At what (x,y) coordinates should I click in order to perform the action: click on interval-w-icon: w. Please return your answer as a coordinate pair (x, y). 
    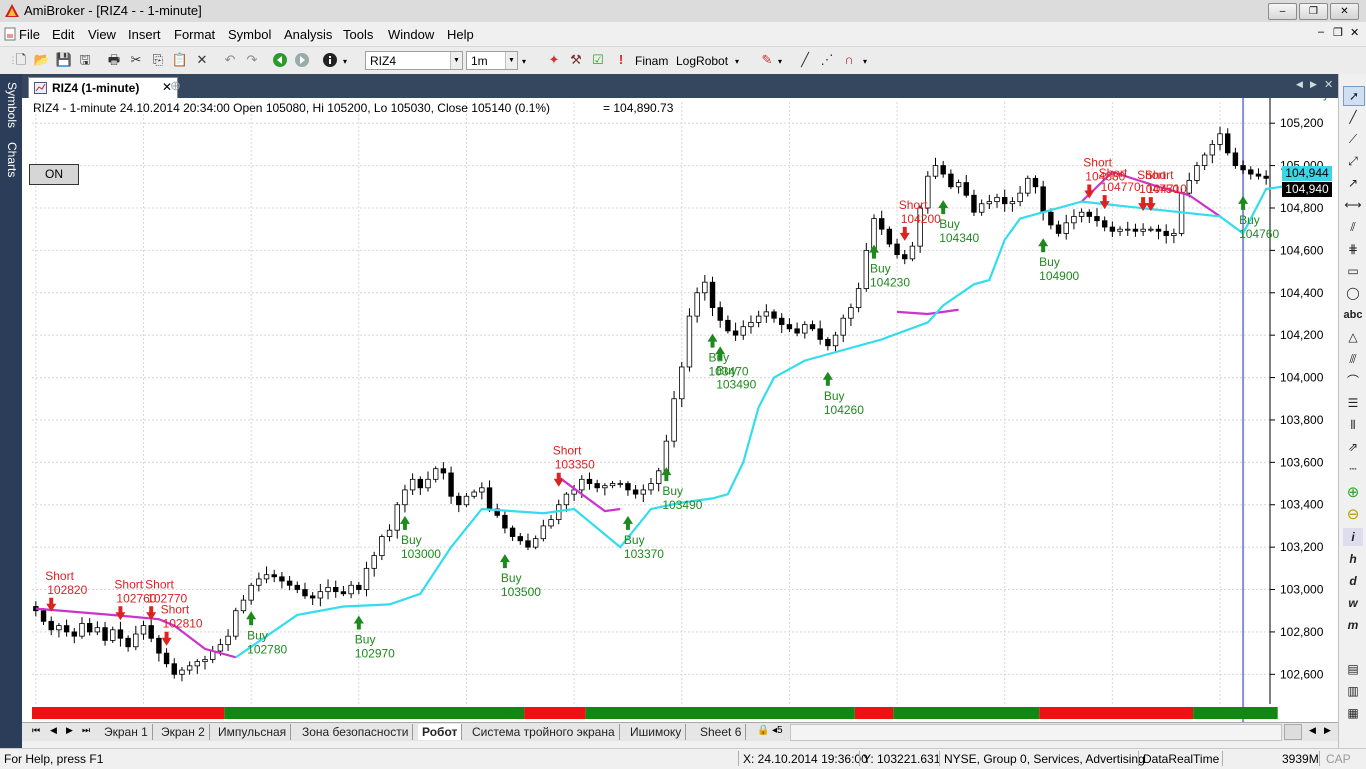
    Looking at the image, I should click on (1353, 603).